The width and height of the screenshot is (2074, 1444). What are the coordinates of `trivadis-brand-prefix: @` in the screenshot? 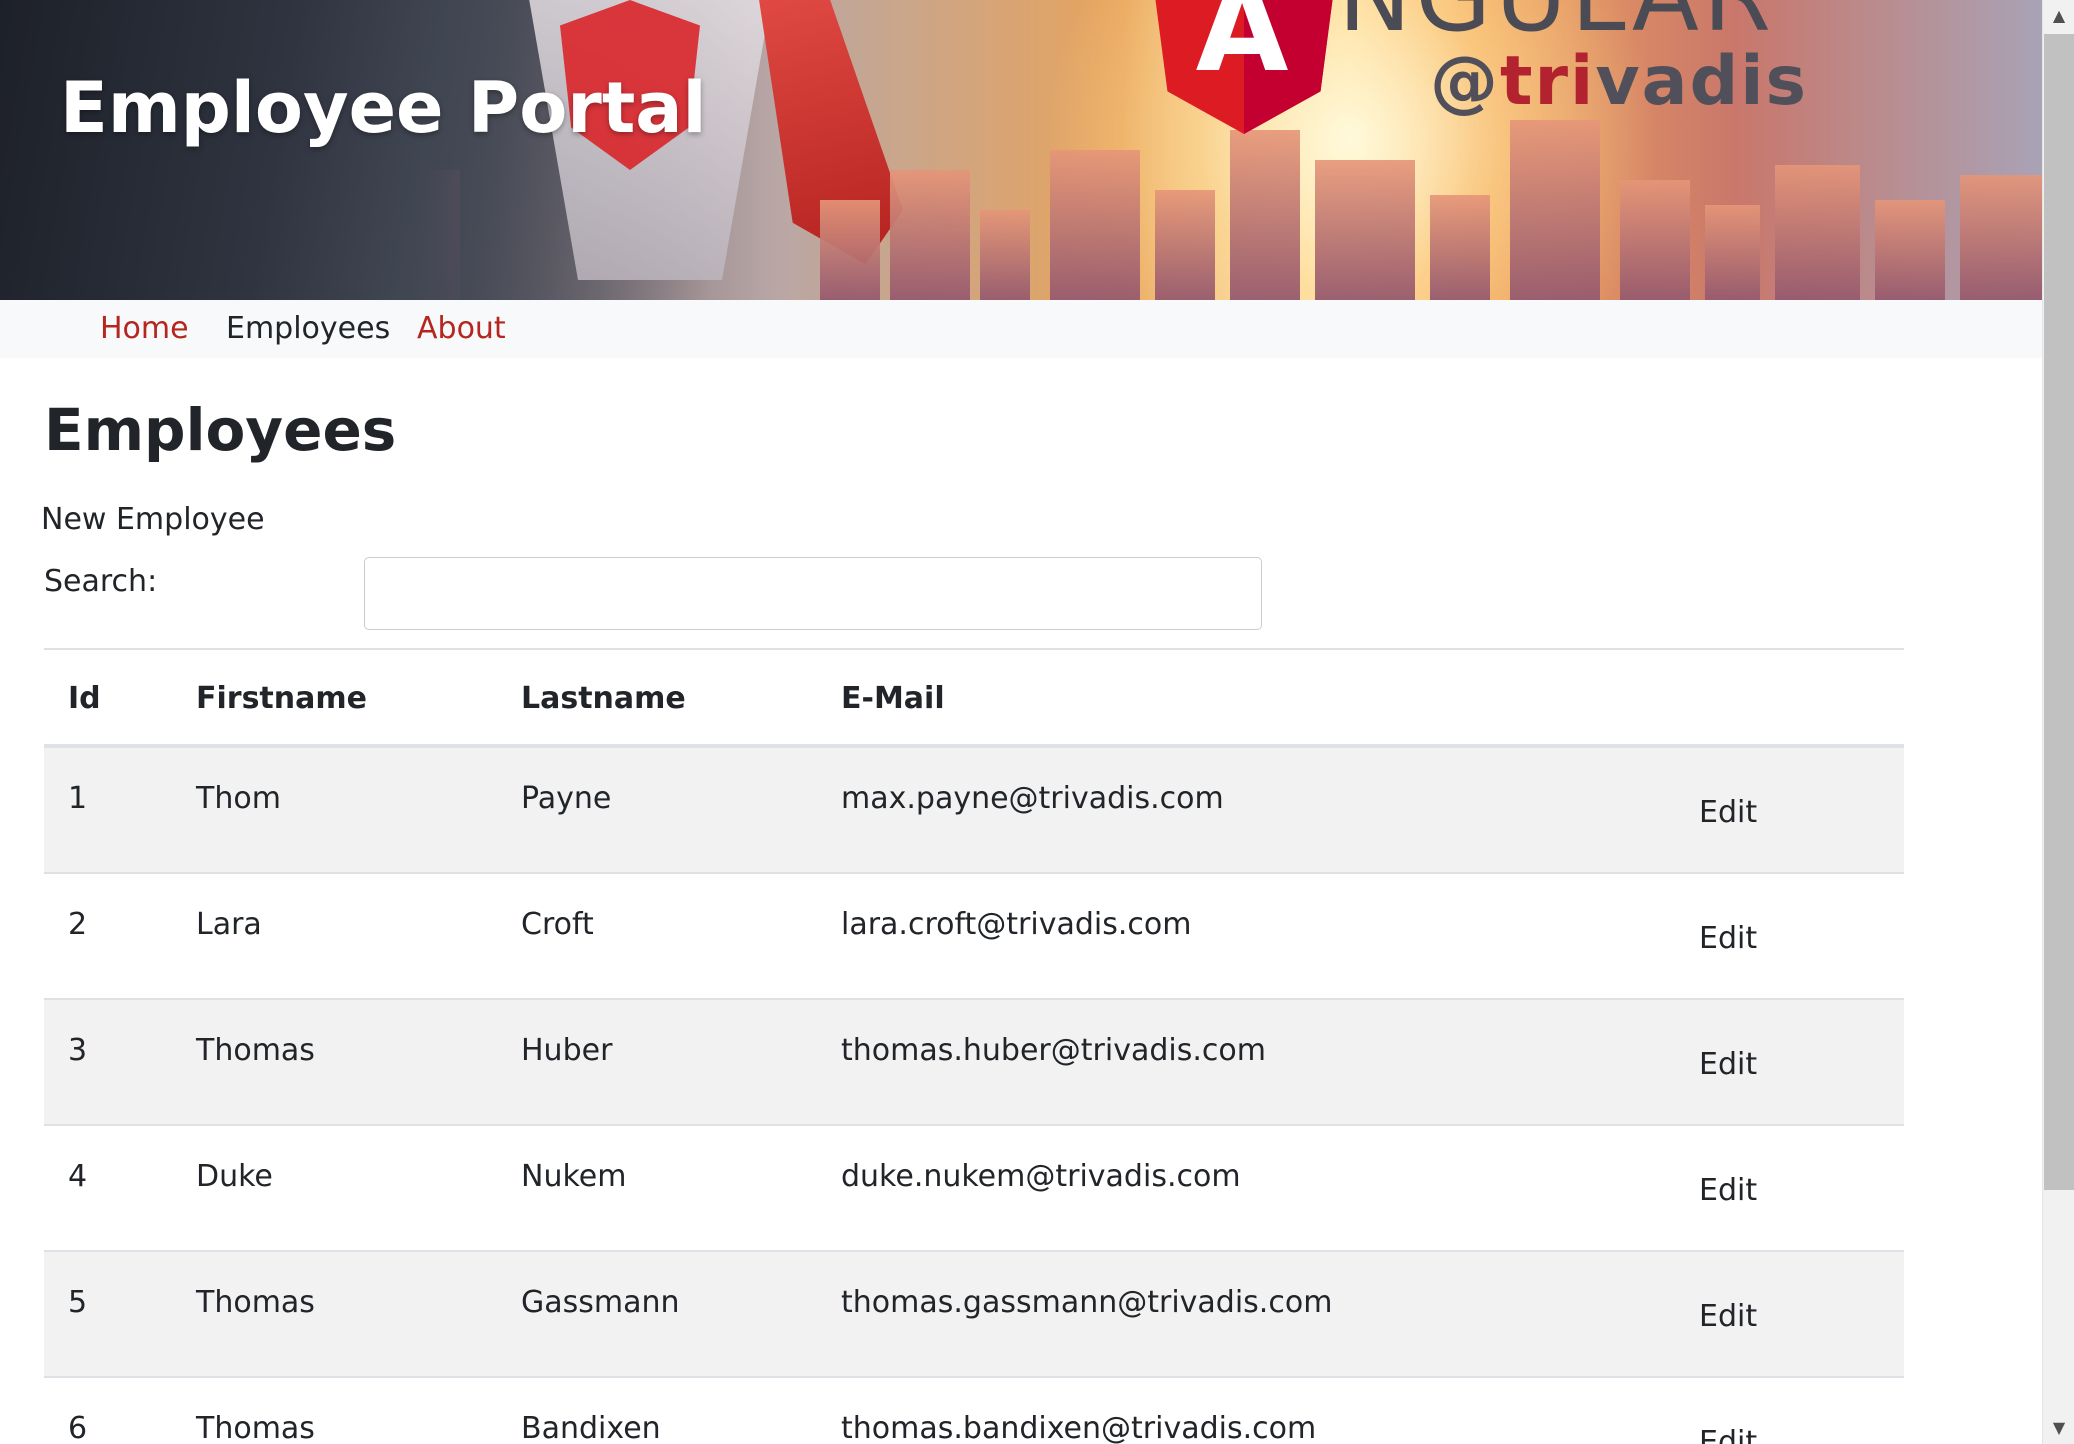 It's located at (1465, 81).